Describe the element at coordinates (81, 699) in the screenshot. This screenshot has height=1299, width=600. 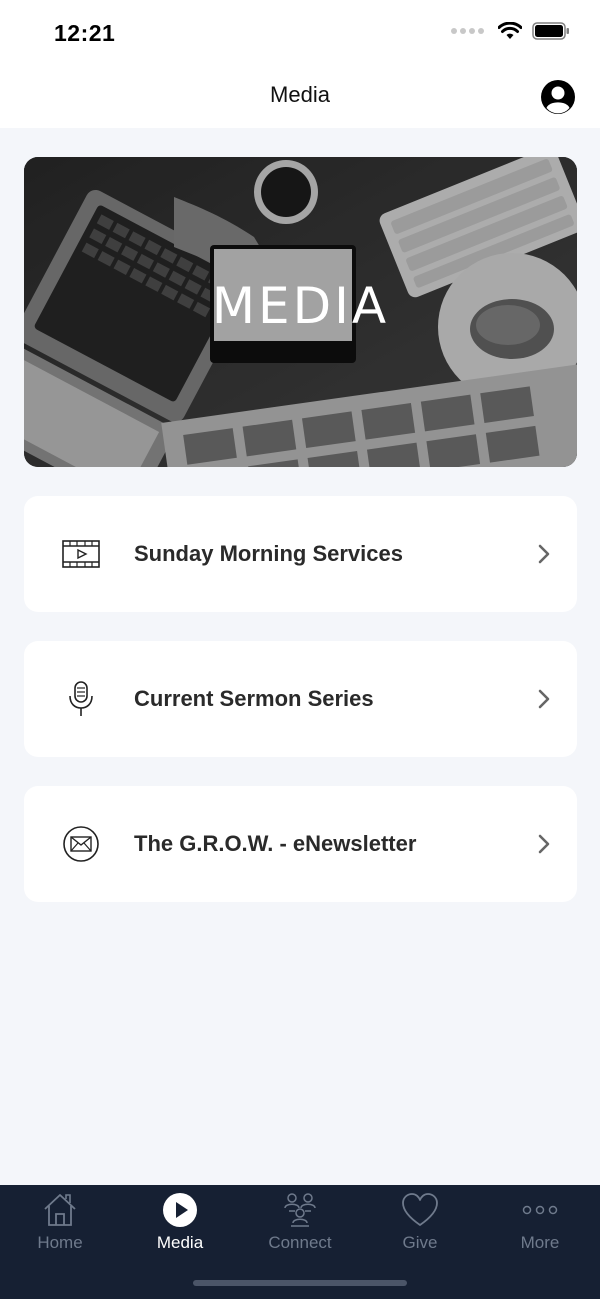
I see `microphone-icon` at that location.